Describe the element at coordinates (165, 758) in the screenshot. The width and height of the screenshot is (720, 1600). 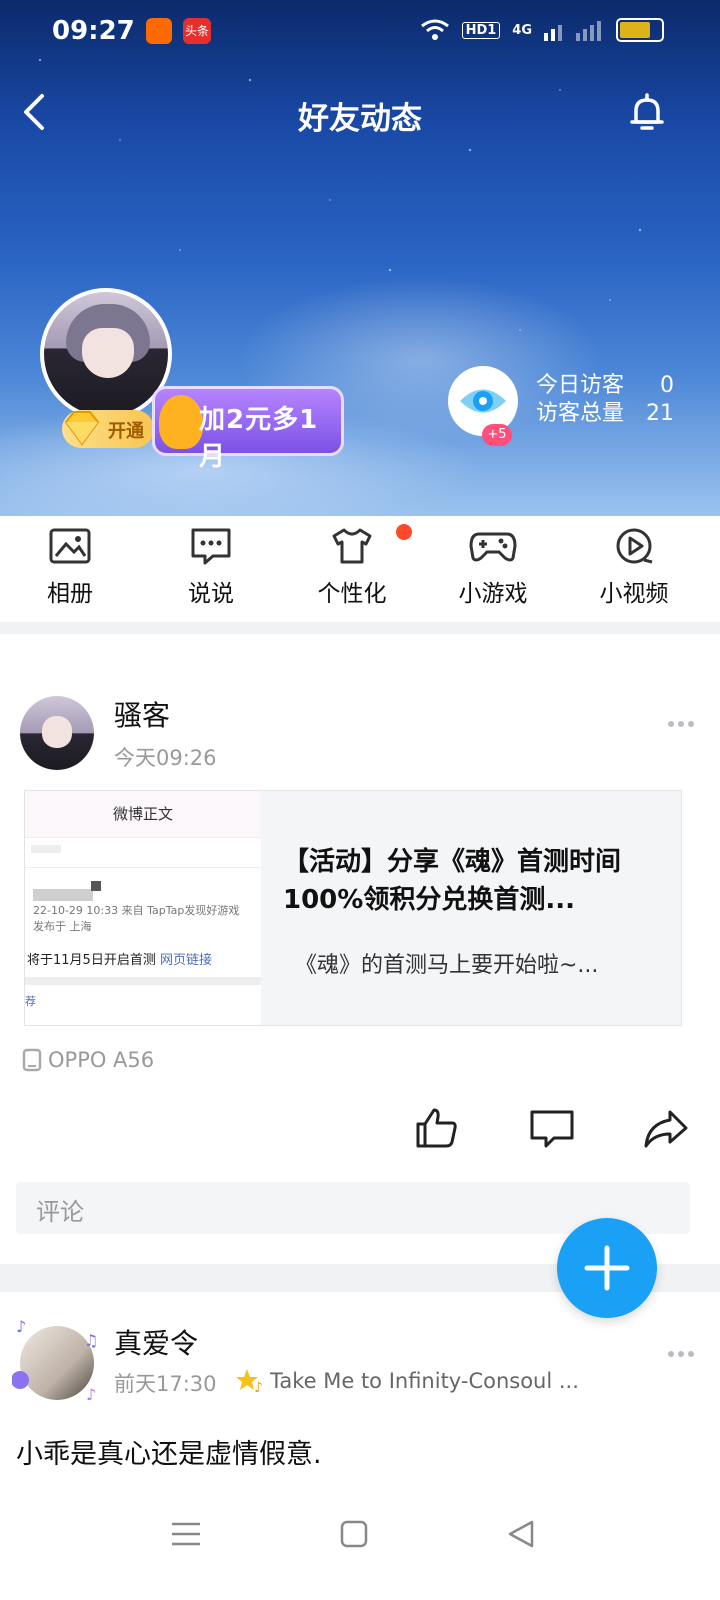
I see `post-timestamp: 今天09:26` at that location.